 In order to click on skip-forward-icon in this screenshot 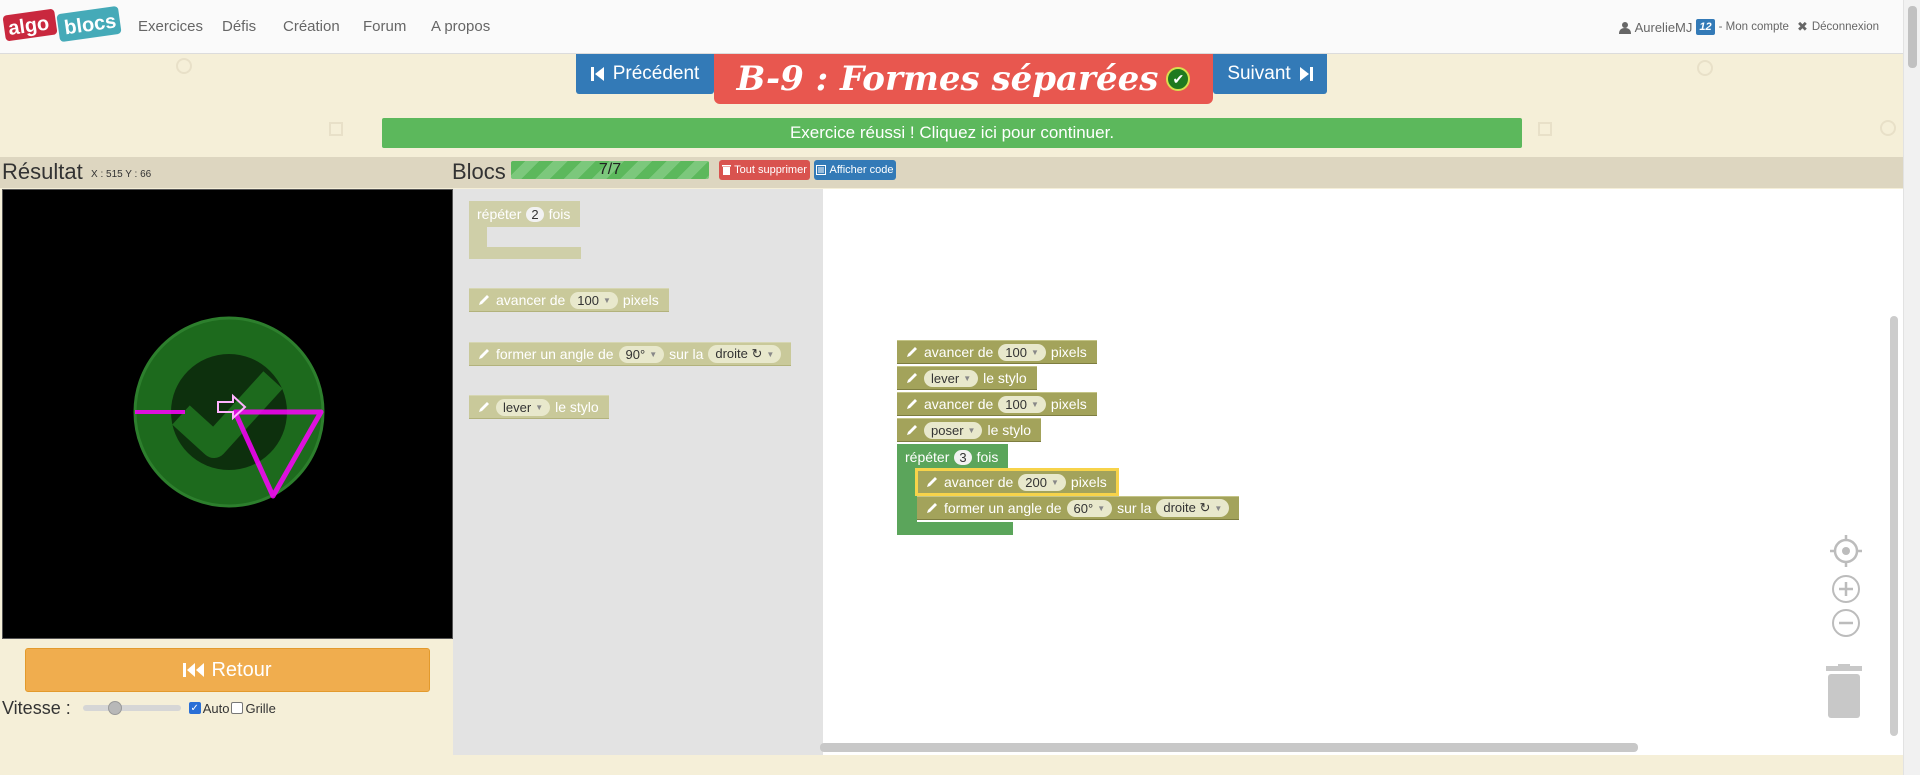, I will do `click(1306, 74)`.